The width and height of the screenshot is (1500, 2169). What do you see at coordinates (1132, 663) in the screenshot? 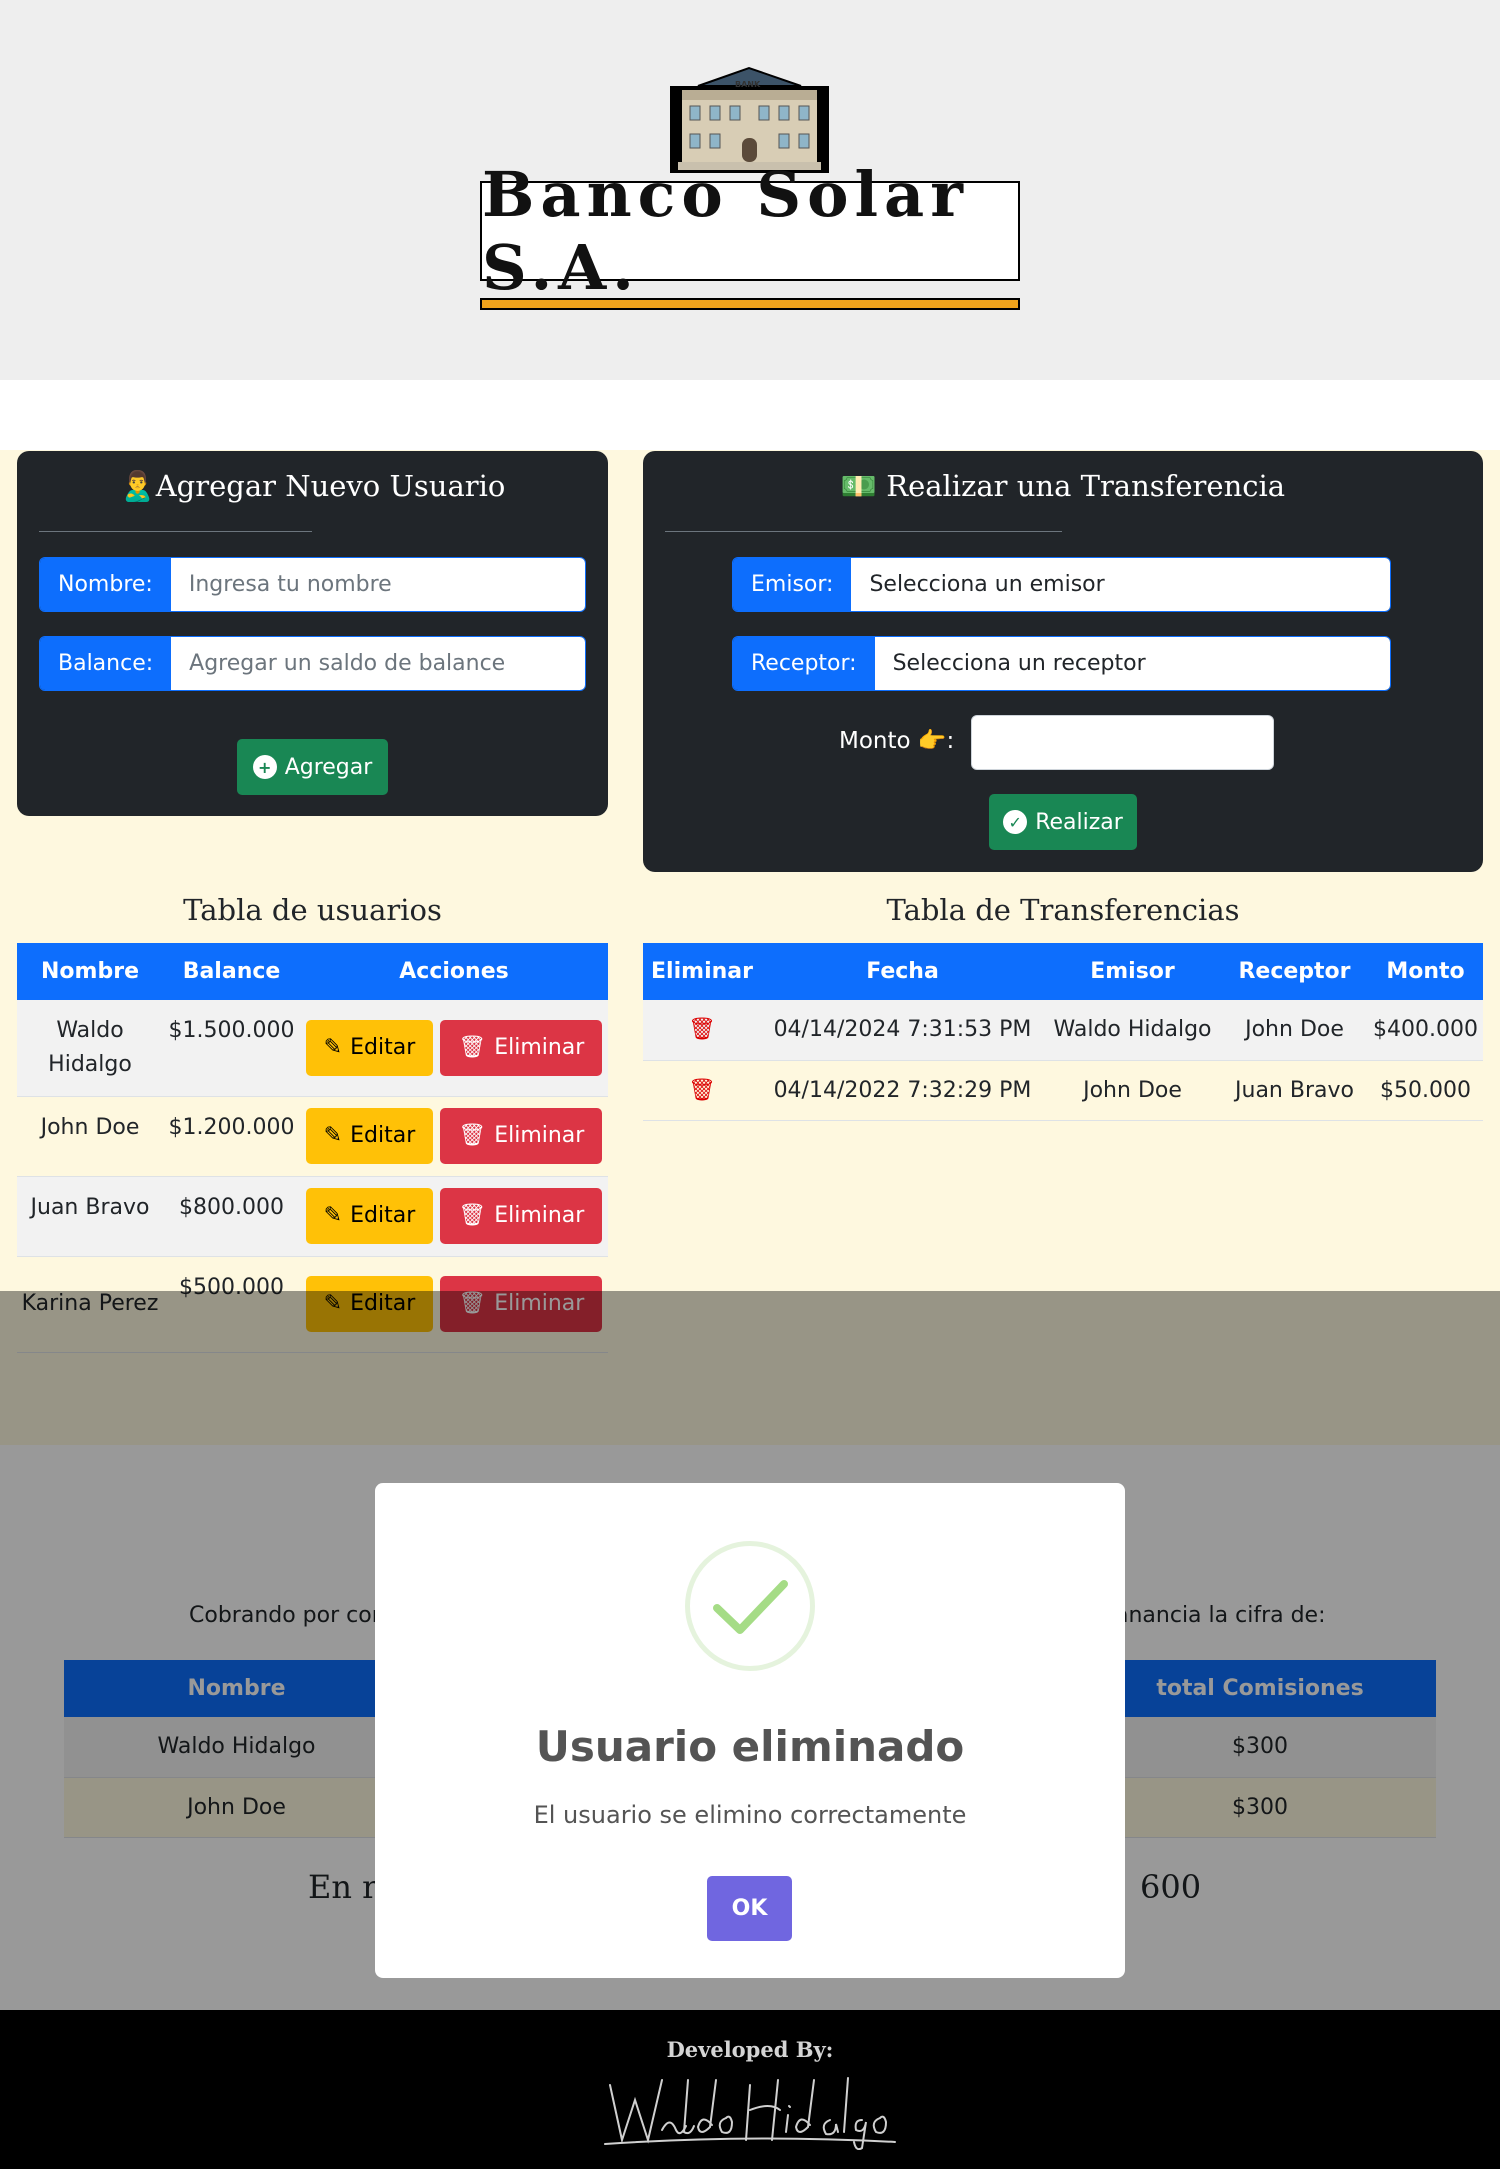
I see `receiver-select: Selecciona un receptor` at bounding box center [1132, 663].